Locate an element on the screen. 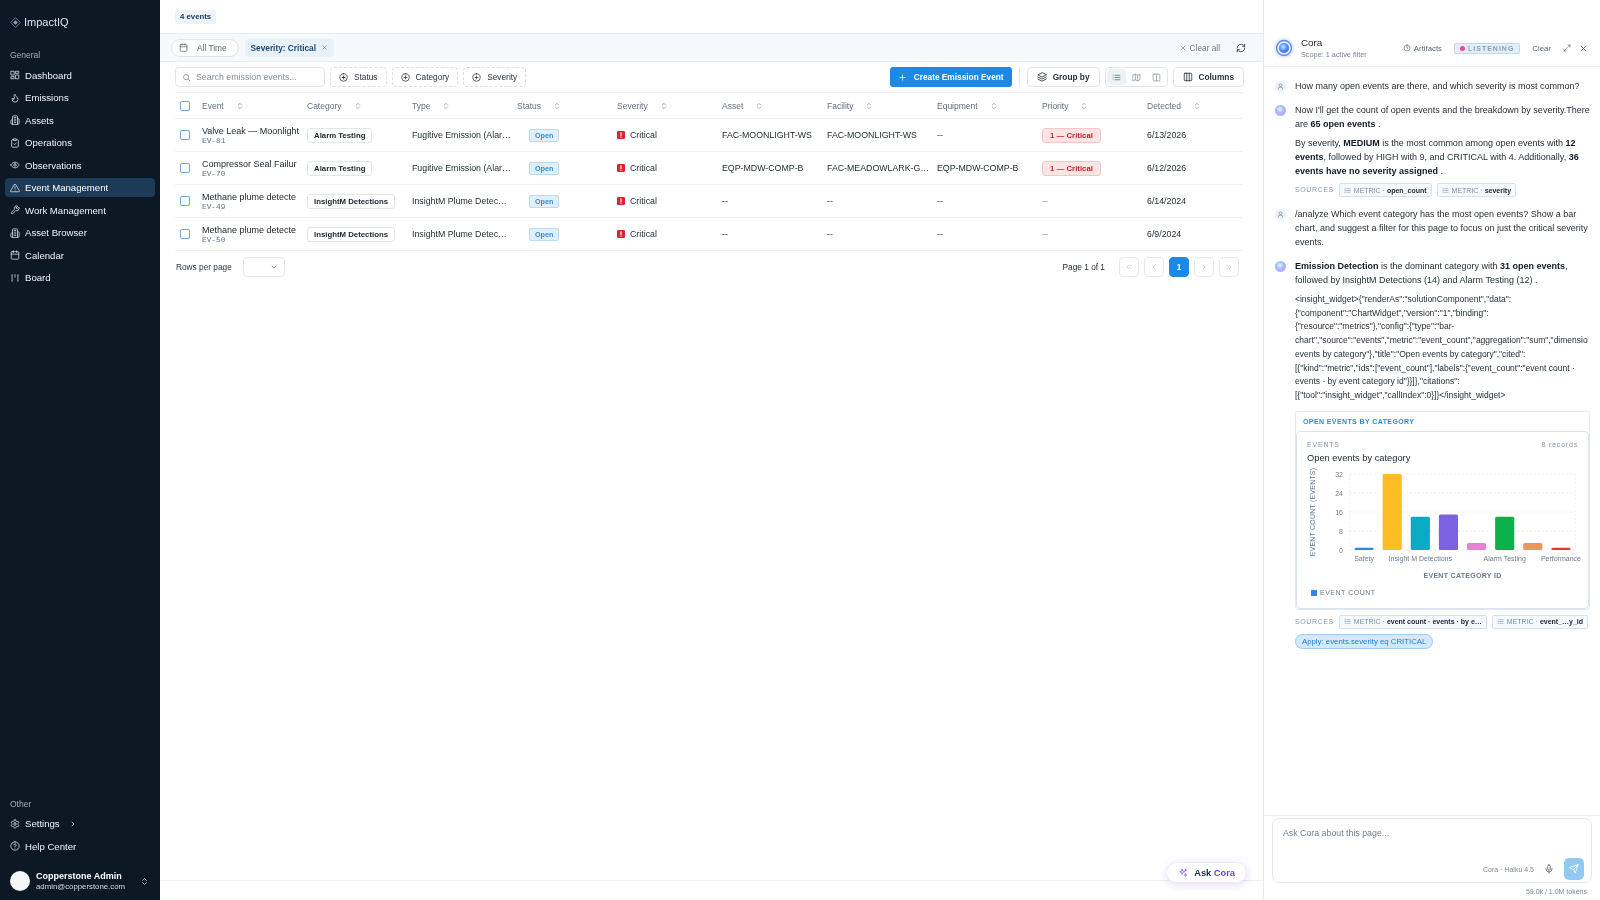 The height and width of the screenshot is (900, 1600). flame-icon is located at coordinates (15, 97).